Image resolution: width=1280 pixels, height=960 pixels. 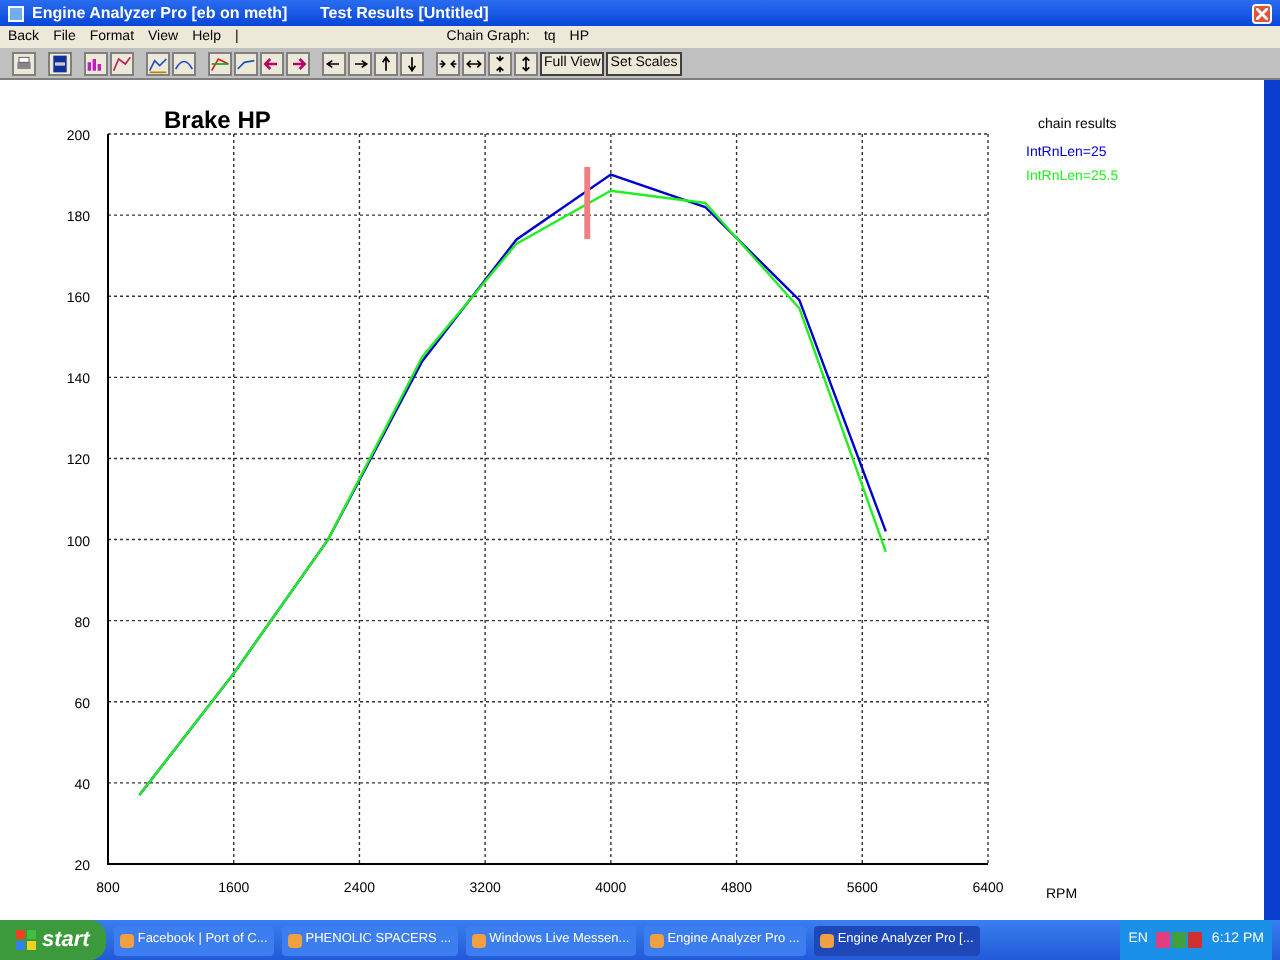 What do you see at coordinates (26, 940) in the screenshot?
I see `windows-logo-icon` at bounding box center [26, 940].